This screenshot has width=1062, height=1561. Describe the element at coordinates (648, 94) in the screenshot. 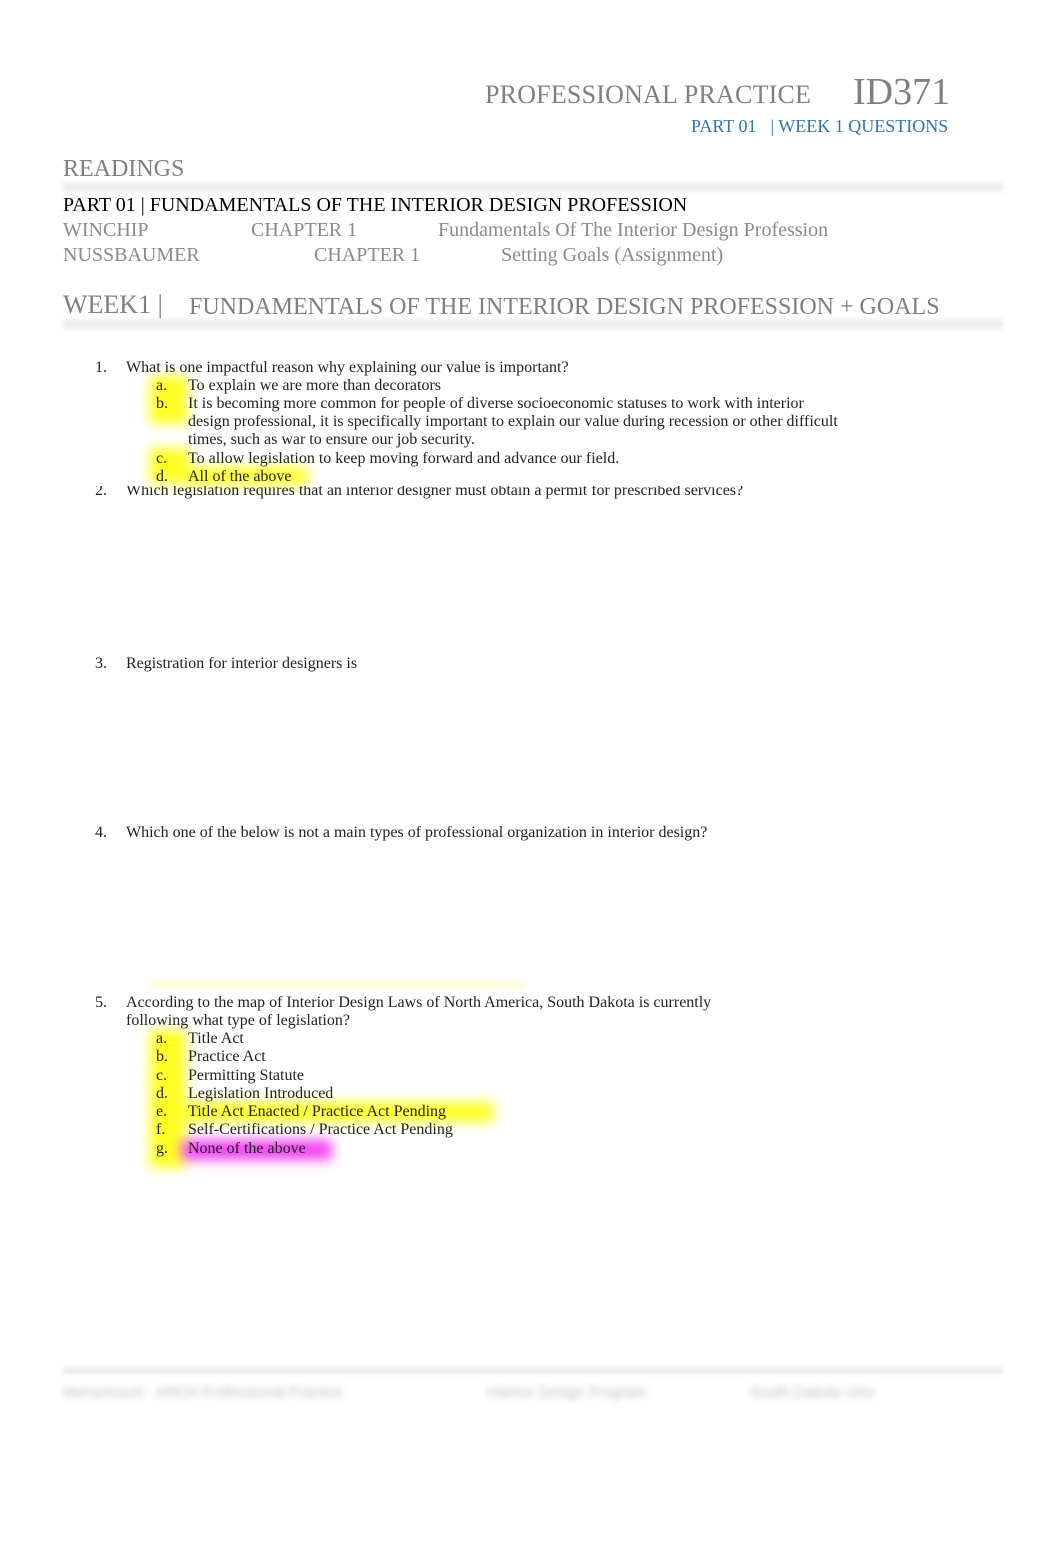

I see `document-title: PROFESSIONAL PRACTICE` at that location.